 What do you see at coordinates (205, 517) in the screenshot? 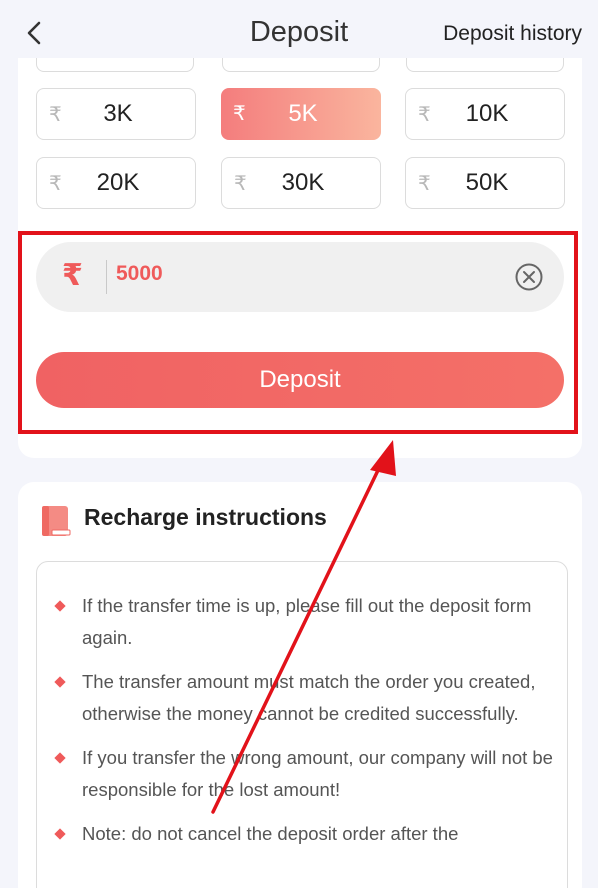
I see `instructions-title: Recharge instructions` at bounding box center [205, 517].